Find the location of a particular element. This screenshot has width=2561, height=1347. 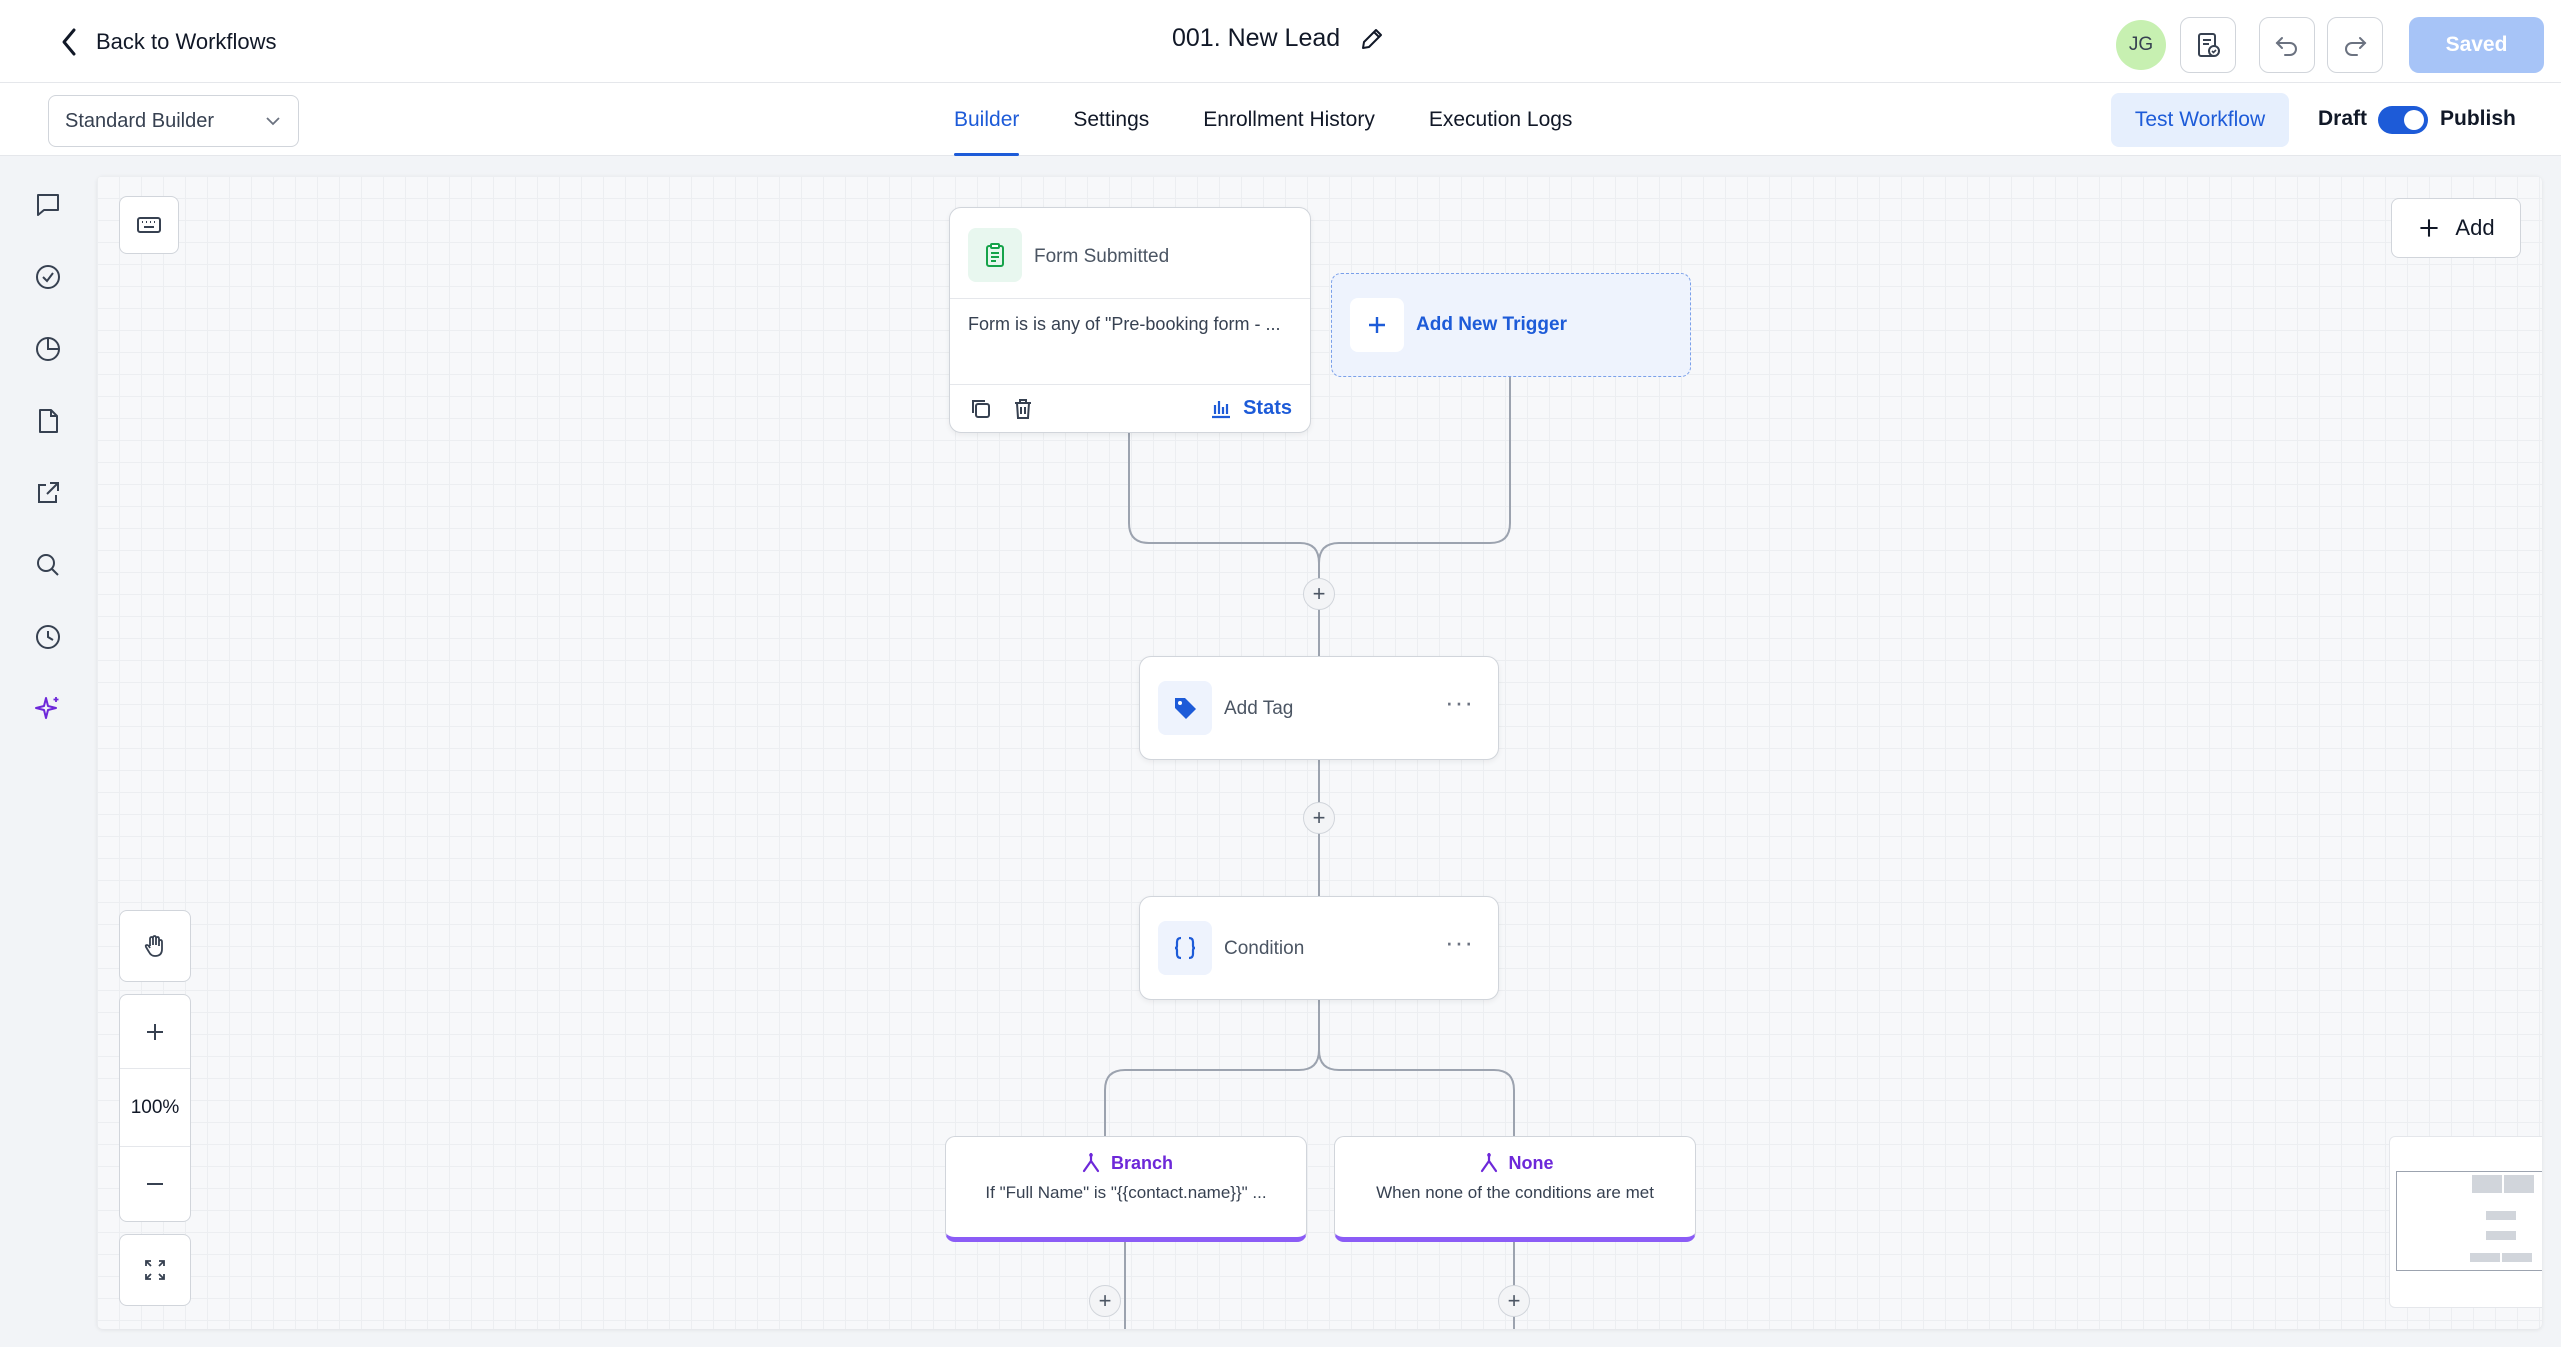

publish-label: Publish is located at coordinates (2478, 118).